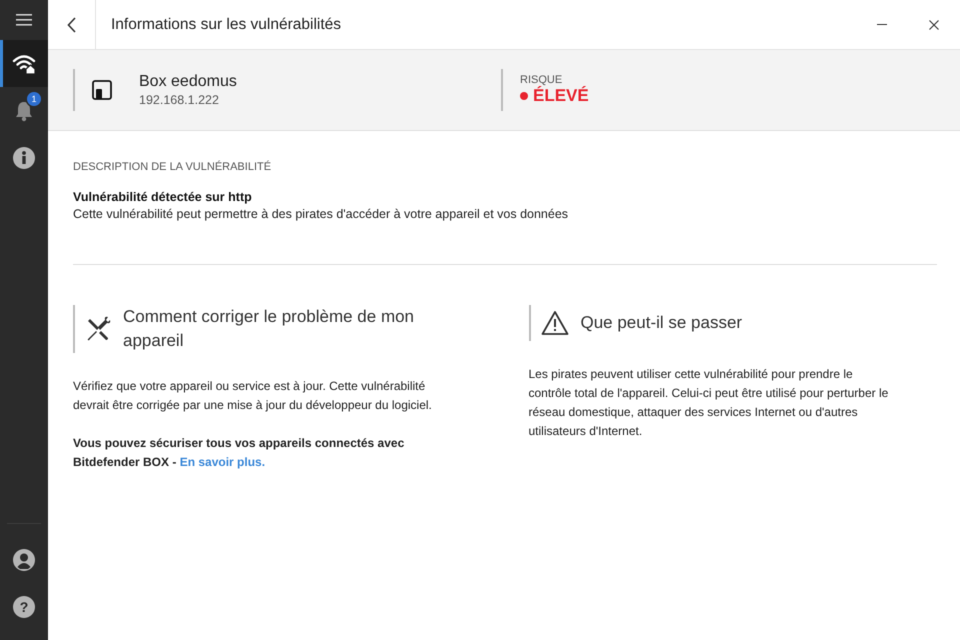 The height and width of the screenshot is (640, 960). I want to click on close-icon, so click(934, 25).